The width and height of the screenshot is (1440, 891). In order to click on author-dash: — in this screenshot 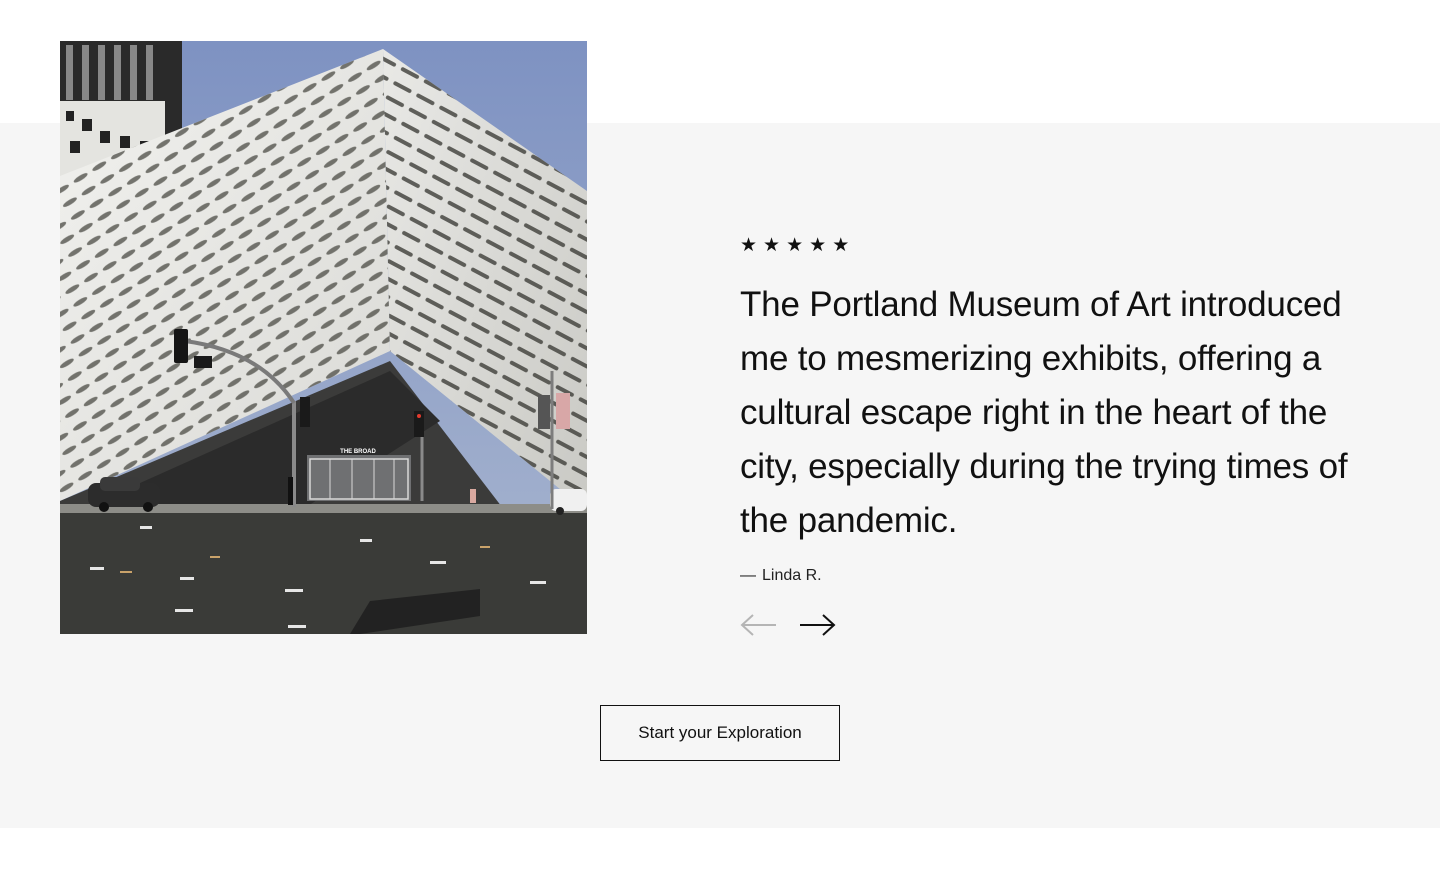, I will do `click(748, 575)`.